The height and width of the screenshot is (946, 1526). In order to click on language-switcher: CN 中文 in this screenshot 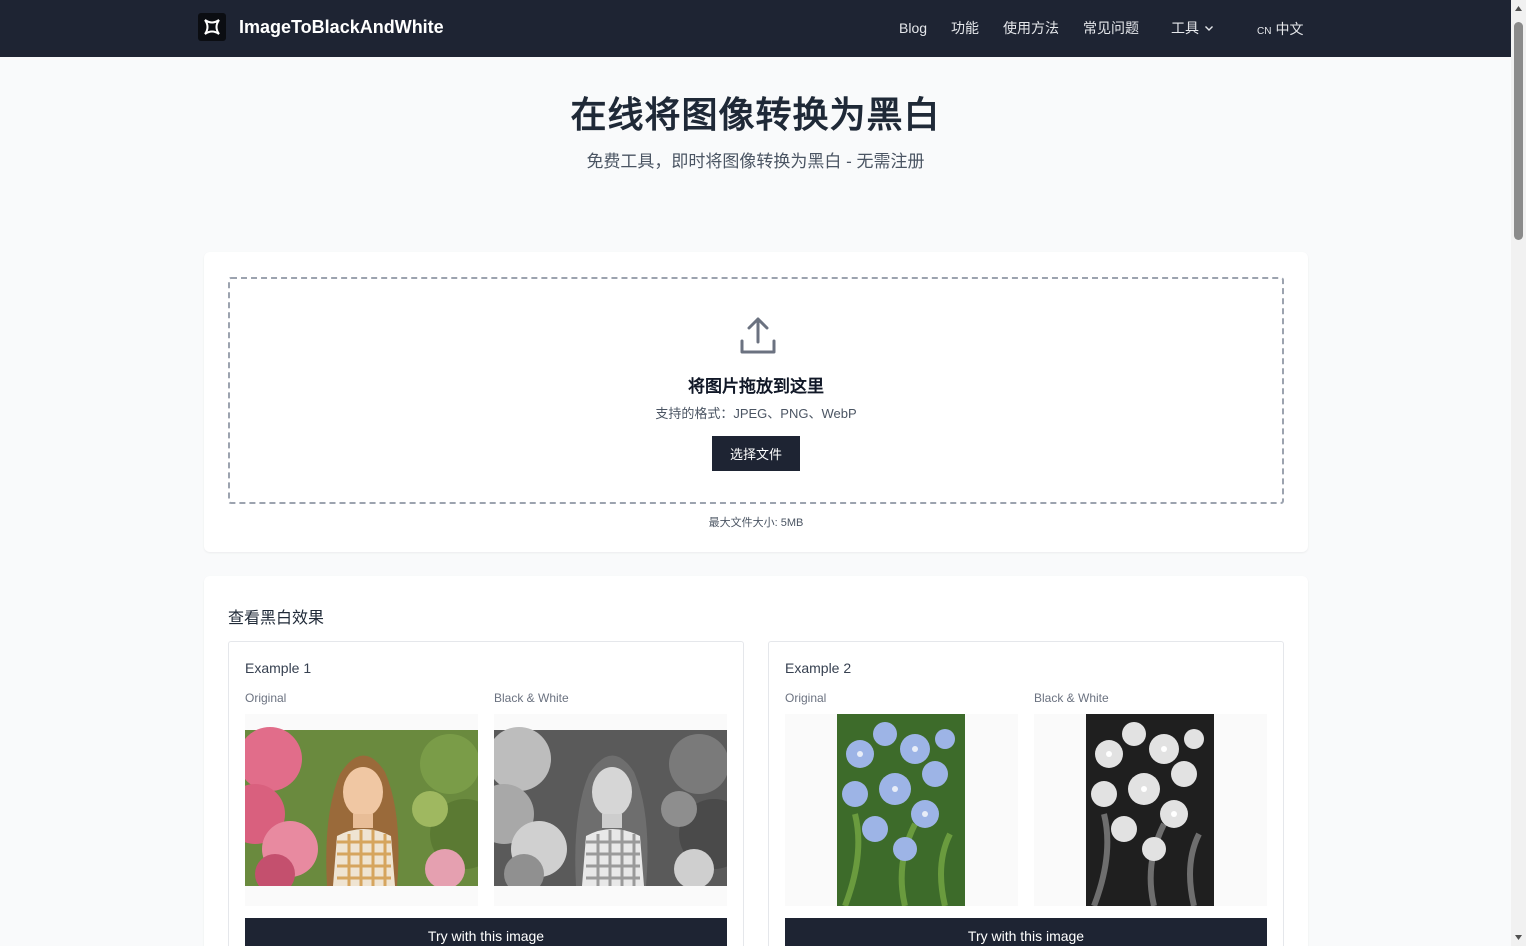, I will do `click(1280, 29)`.